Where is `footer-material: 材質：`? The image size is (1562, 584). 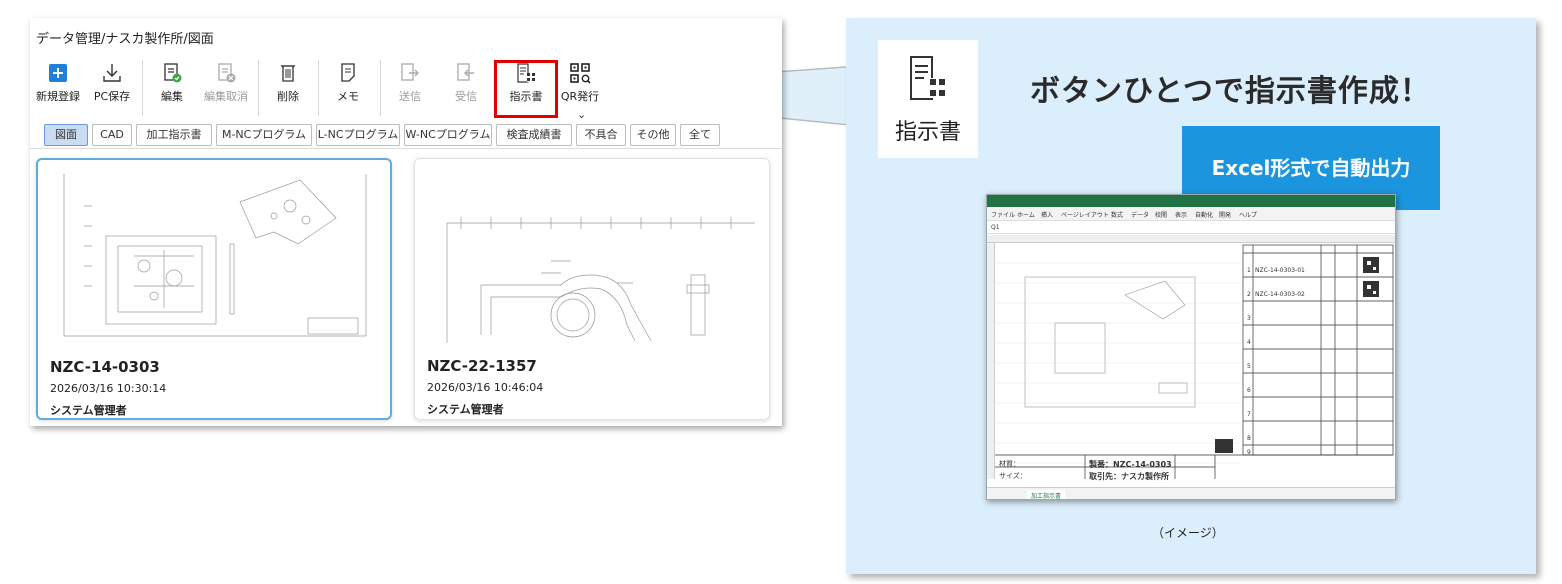
footer-material: 材質： is located at coordinates (1009, 464).